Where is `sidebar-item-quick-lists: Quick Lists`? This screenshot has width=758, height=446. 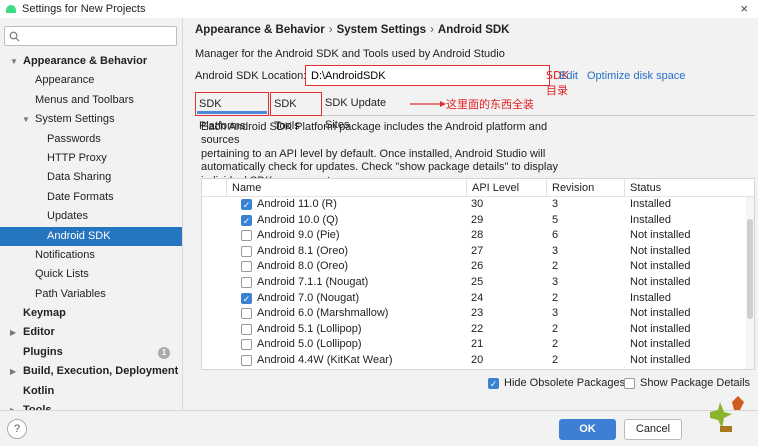
sidebar-item-quick-lists: Quick Lists is located at coordinates (91, 274).